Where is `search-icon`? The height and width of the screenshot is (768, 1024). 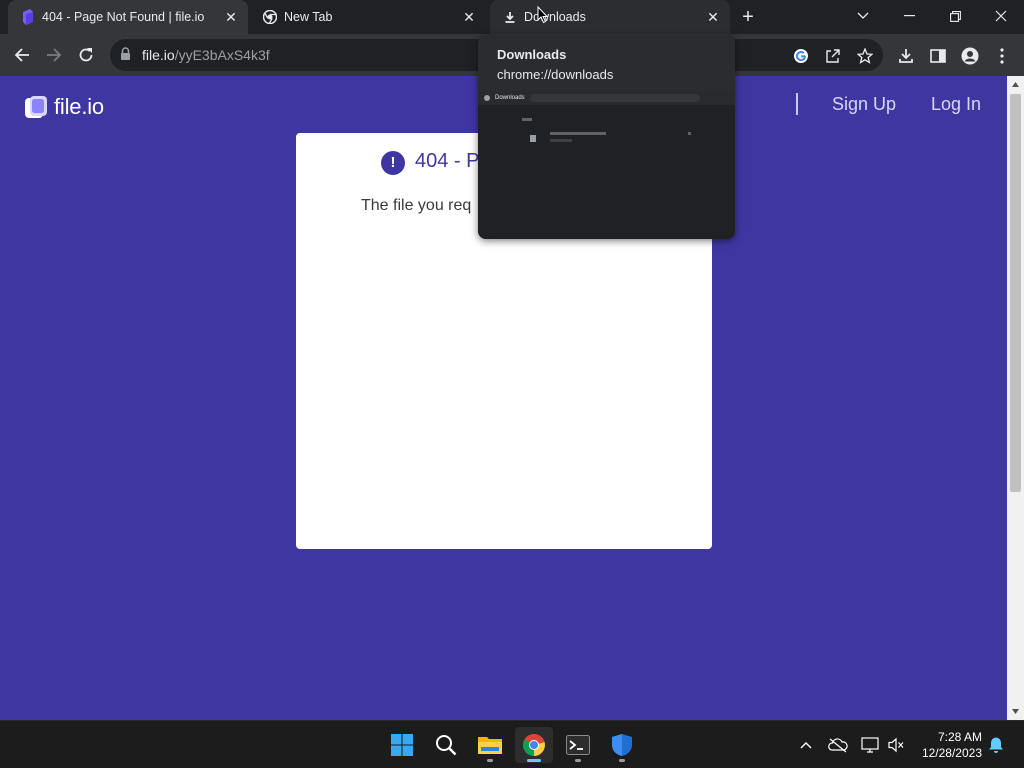 search-icon is located at coordinates (446, 745).